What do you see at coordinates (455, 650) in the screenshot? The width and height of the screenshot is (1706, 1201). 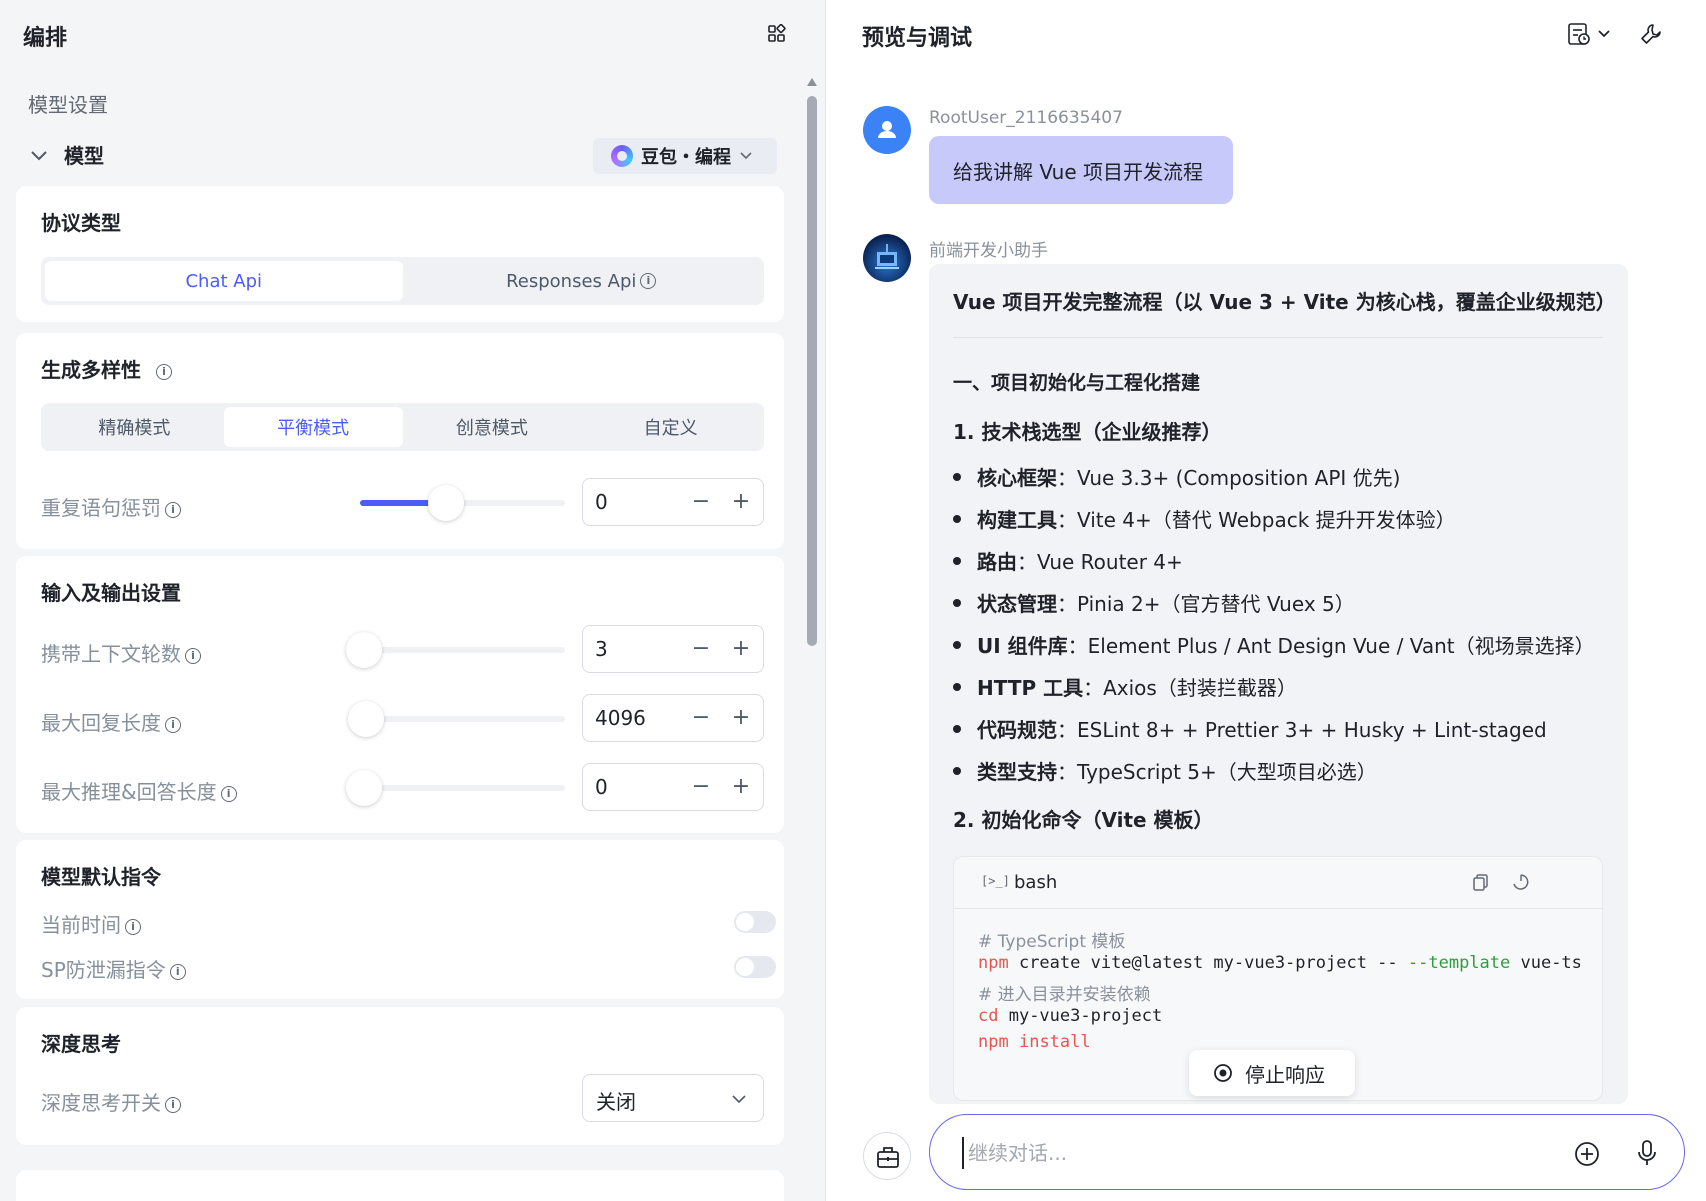 I see `context-rounds-slider` at bounding box center [455, 650].